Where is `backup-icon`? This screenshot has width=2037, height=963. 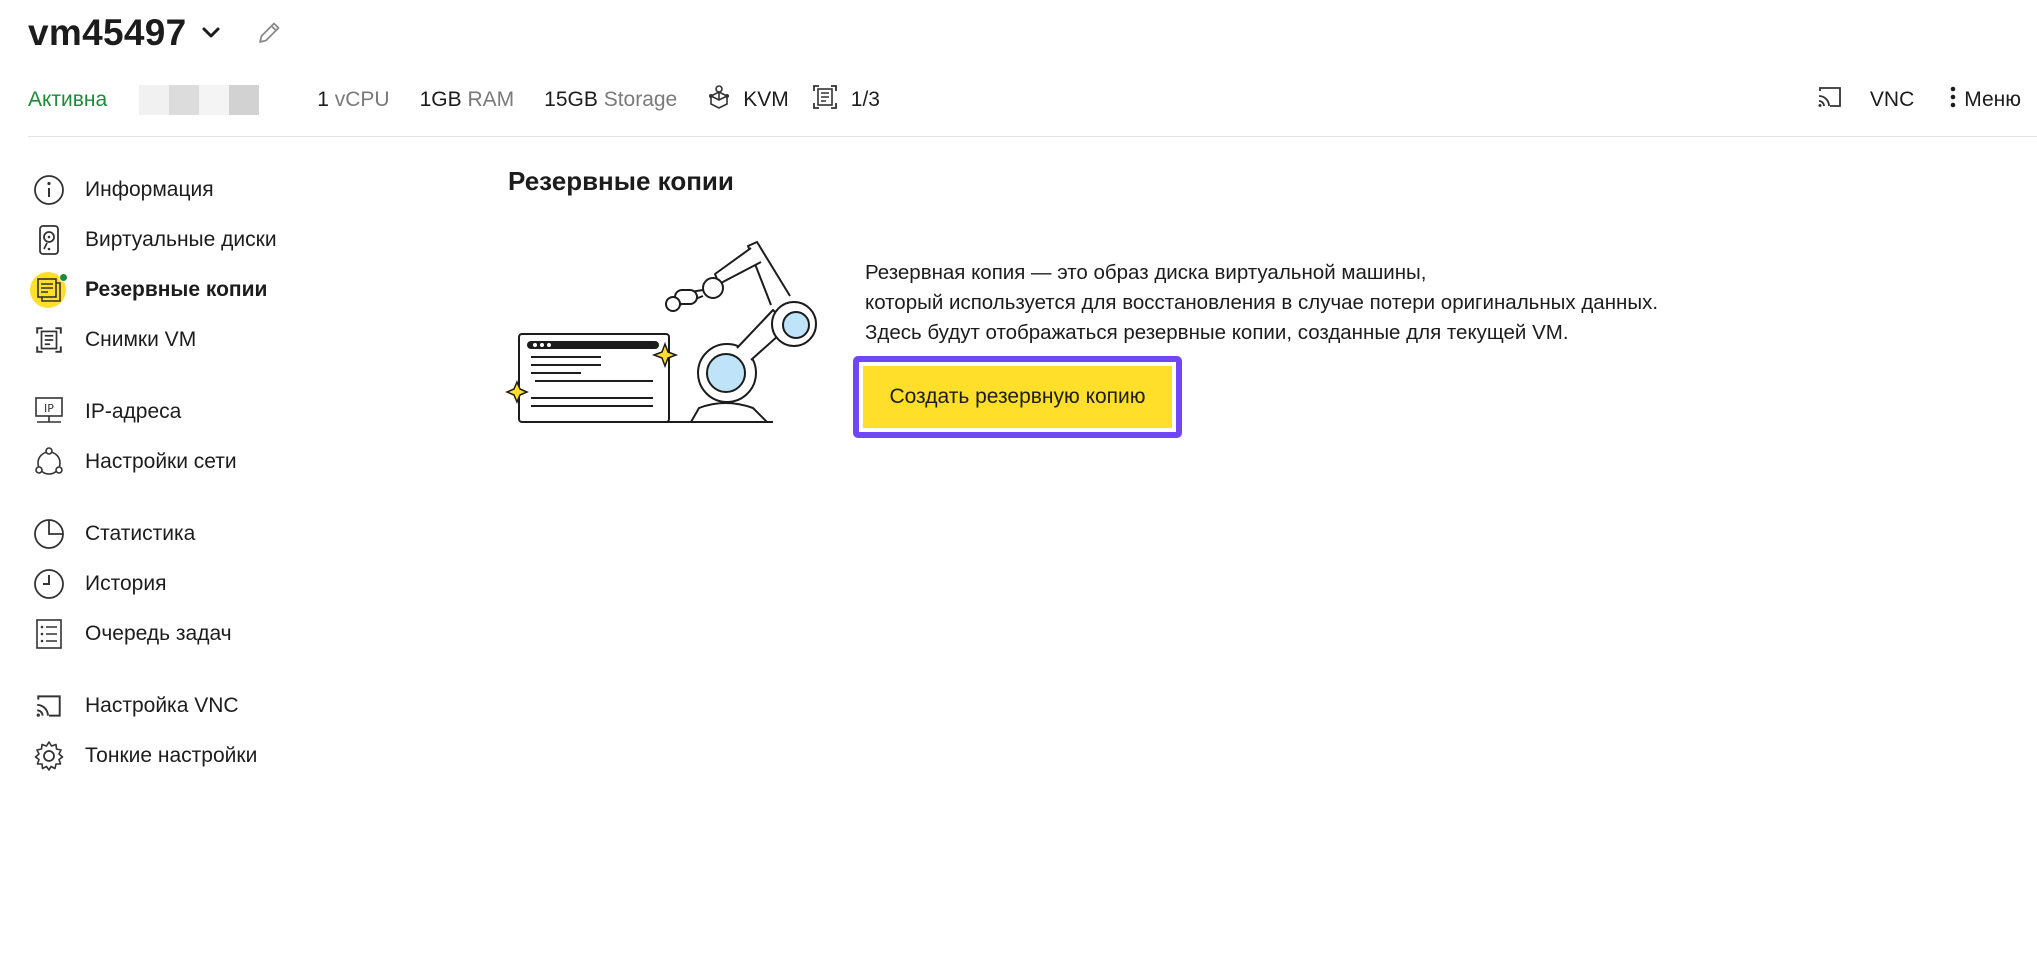 backup-icon is located at coordinates (49, 290).